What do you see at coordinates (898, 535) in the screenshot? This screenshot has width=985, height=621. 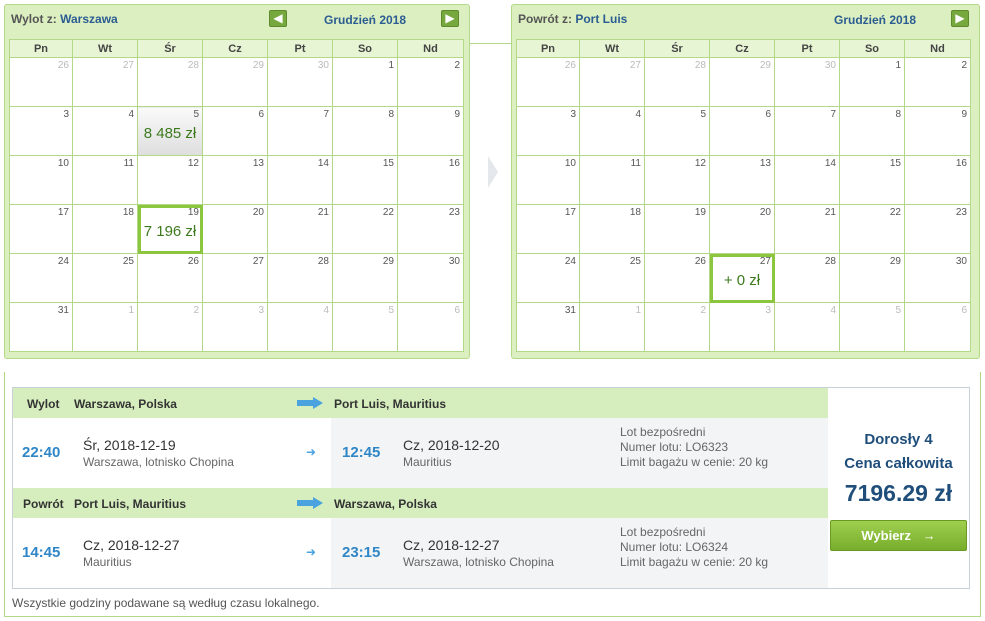 I see `choose-button: Wybierz →` at bounding box center [898, 535].